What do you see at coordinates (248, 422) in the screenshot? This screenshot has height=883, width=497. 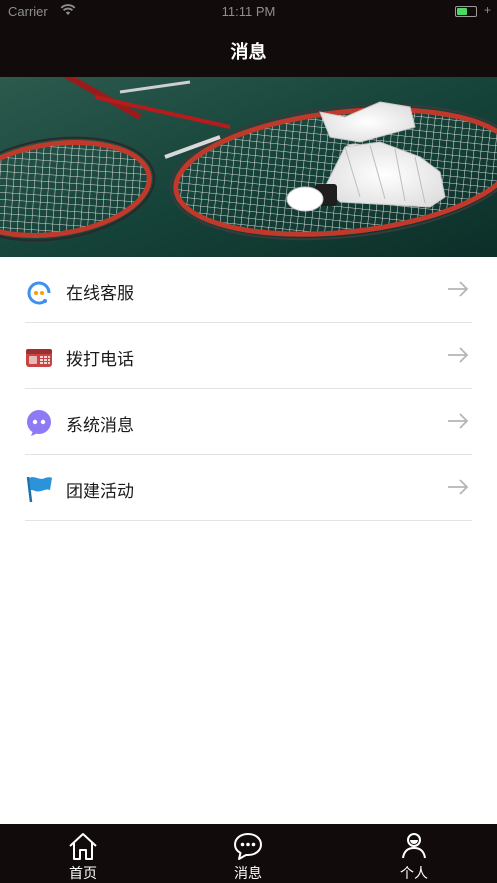 I see `menu-item-system-messages: 系统消息` at bounding box center [248, 422].